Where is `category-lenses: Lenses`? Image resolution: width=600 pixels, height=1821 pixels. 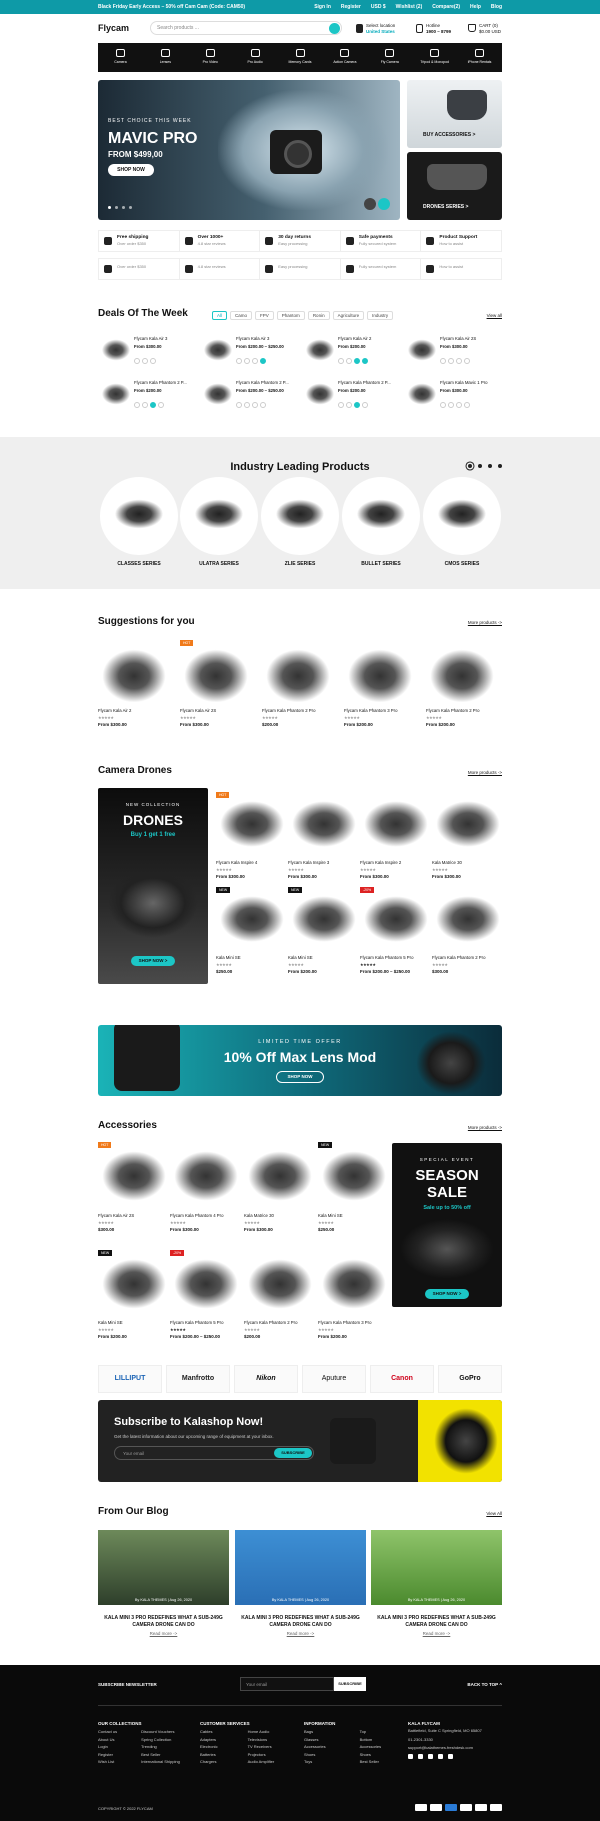 category-lenses: Lenses is located at coordinates (165, 57).